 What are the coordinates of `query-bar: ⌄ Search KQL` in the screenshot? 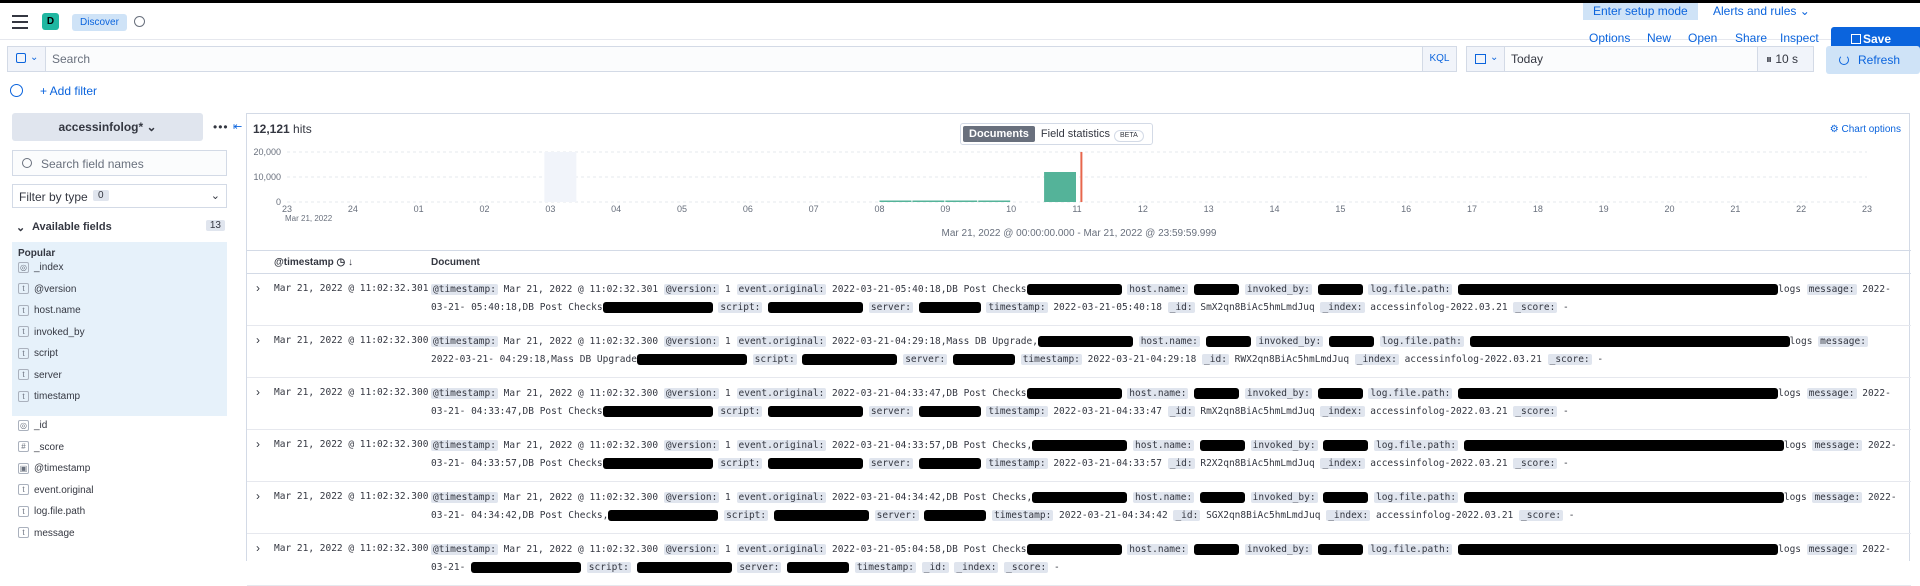 It's located at (732, 59).